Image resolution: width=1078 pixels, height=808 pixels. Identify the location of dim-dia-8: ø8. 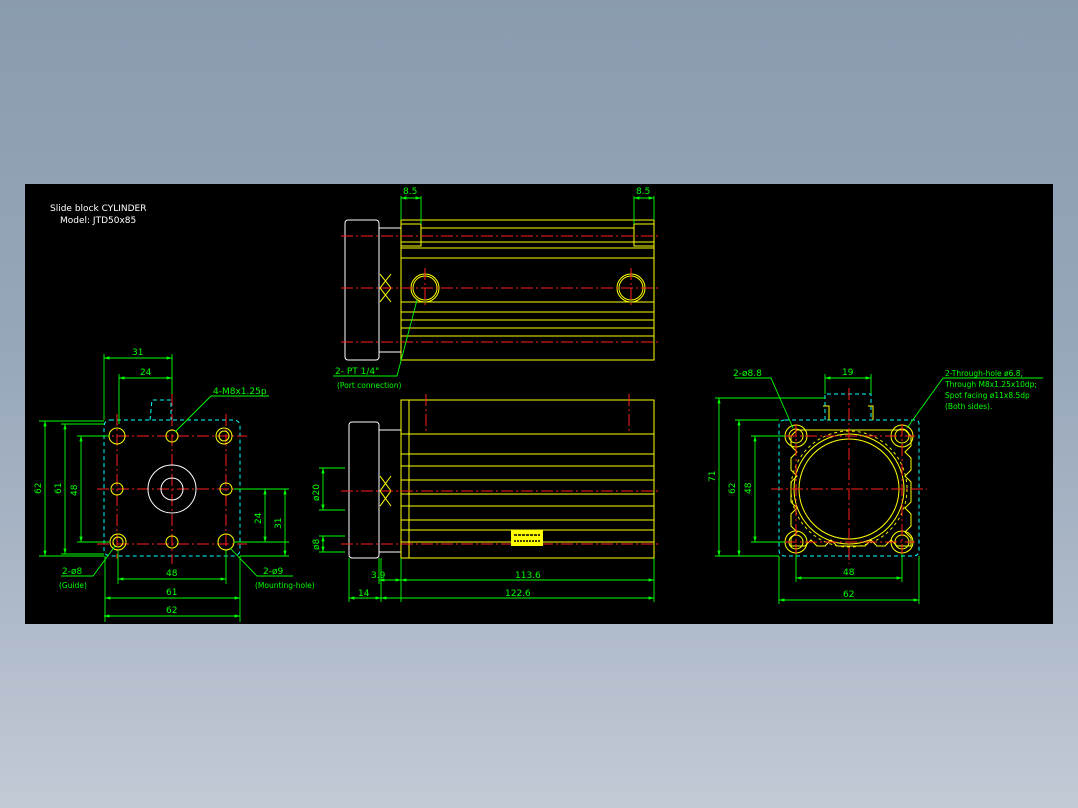
(317, 544).